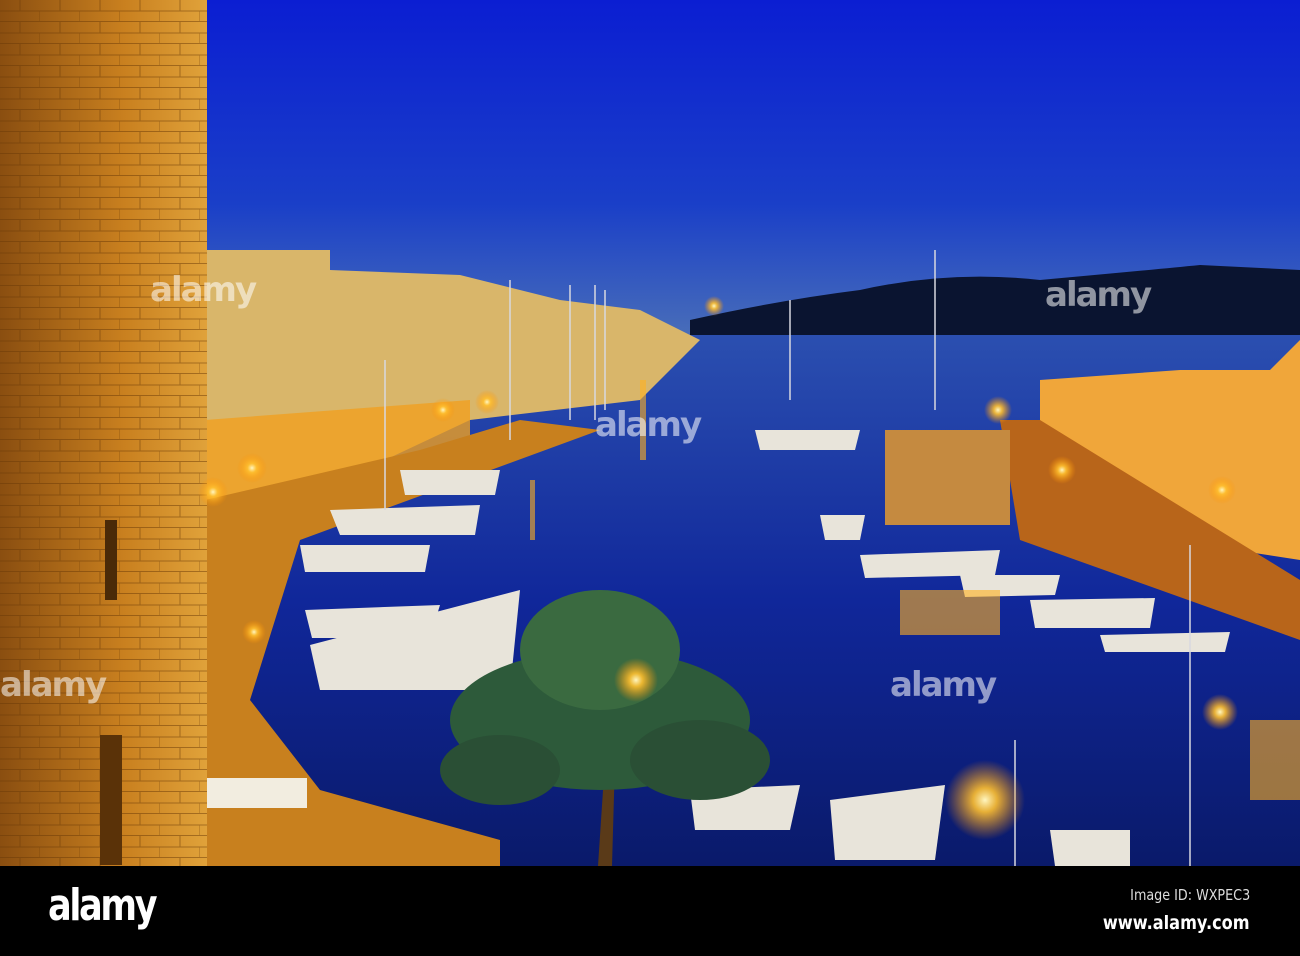  I want to click on harbor-tower, so click(947, 477).